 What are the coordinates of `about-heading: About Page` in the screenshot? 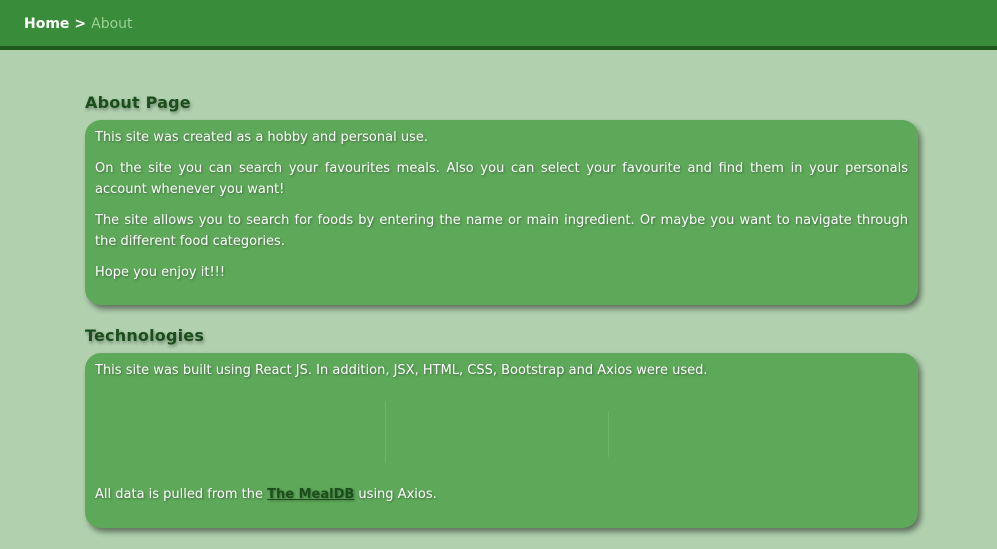 It's located at (138, 102).